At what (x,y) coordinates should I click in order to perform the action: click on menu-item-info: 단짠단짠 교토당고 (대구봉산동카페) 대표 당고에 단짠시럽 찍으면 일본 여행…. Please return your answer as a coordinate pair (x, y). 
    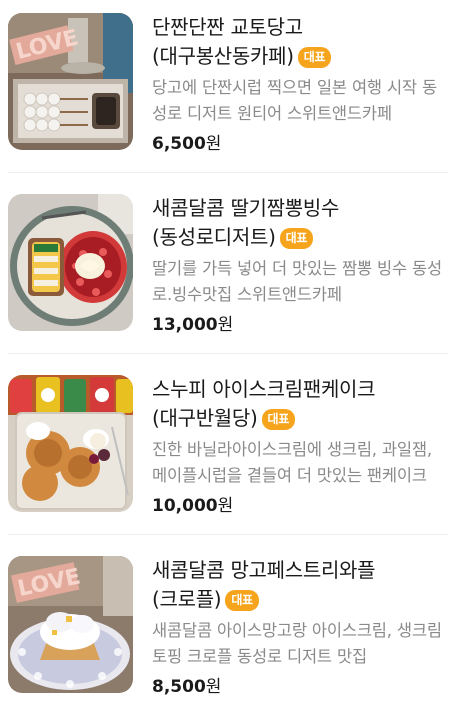
    Looking at the image, I should click on (300, 84).